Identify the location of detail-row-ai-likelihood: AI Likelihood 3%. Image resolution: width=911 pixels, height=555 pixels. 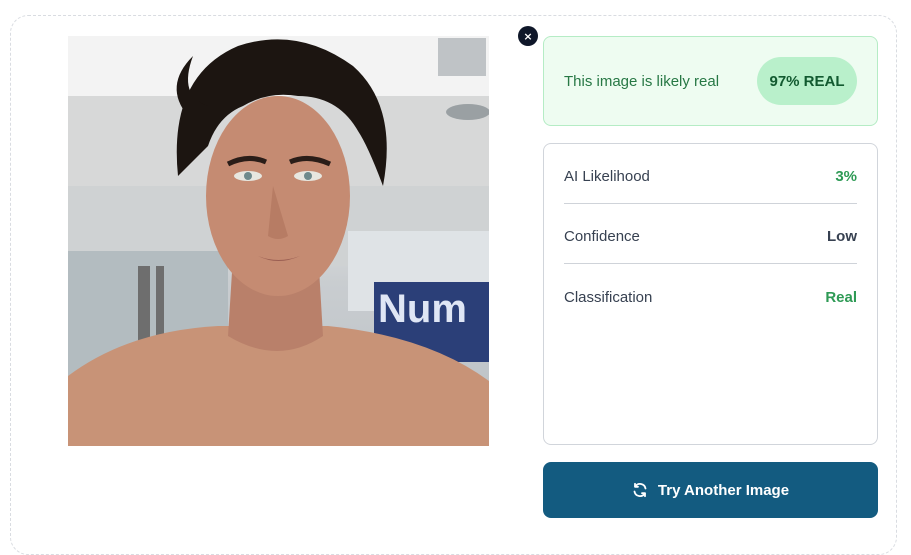
(710, 177).